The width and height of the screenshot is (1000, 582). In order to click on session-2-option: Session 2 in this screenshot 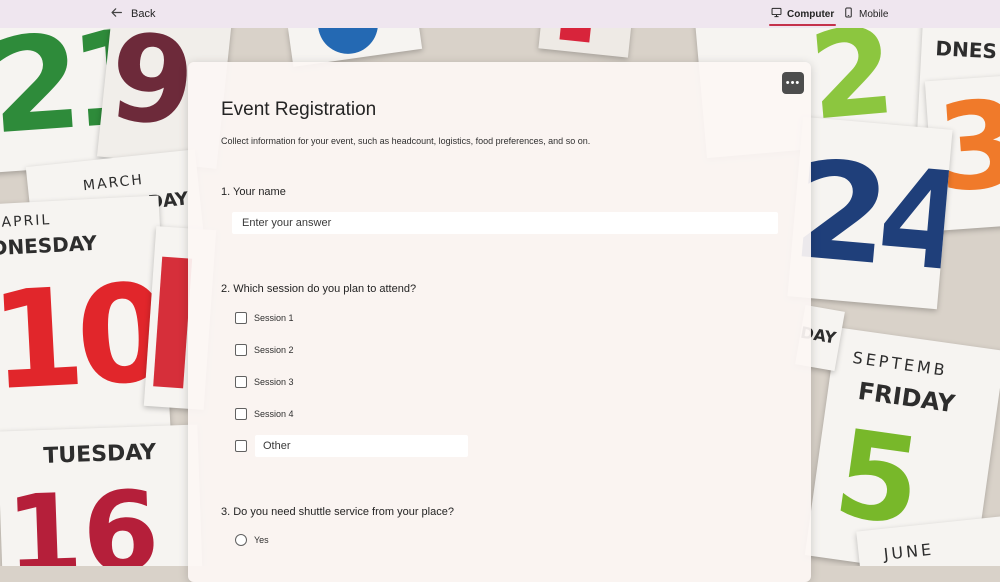, I will do `click(264, 350)`.